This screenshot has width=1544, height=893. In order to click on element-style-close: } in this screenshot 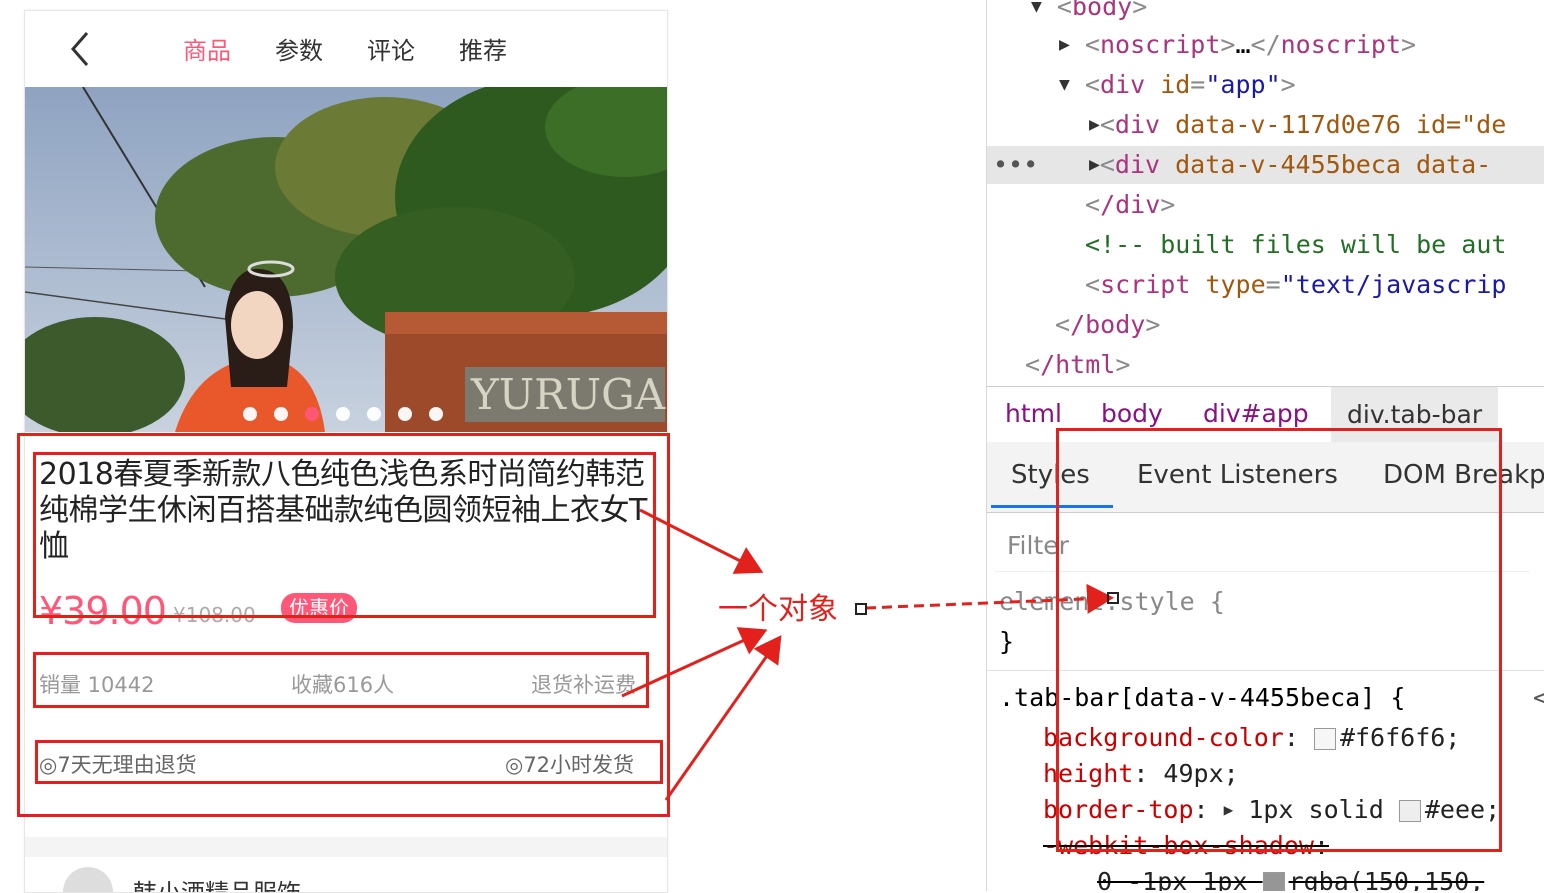, I will do `click(1007, 641)`.